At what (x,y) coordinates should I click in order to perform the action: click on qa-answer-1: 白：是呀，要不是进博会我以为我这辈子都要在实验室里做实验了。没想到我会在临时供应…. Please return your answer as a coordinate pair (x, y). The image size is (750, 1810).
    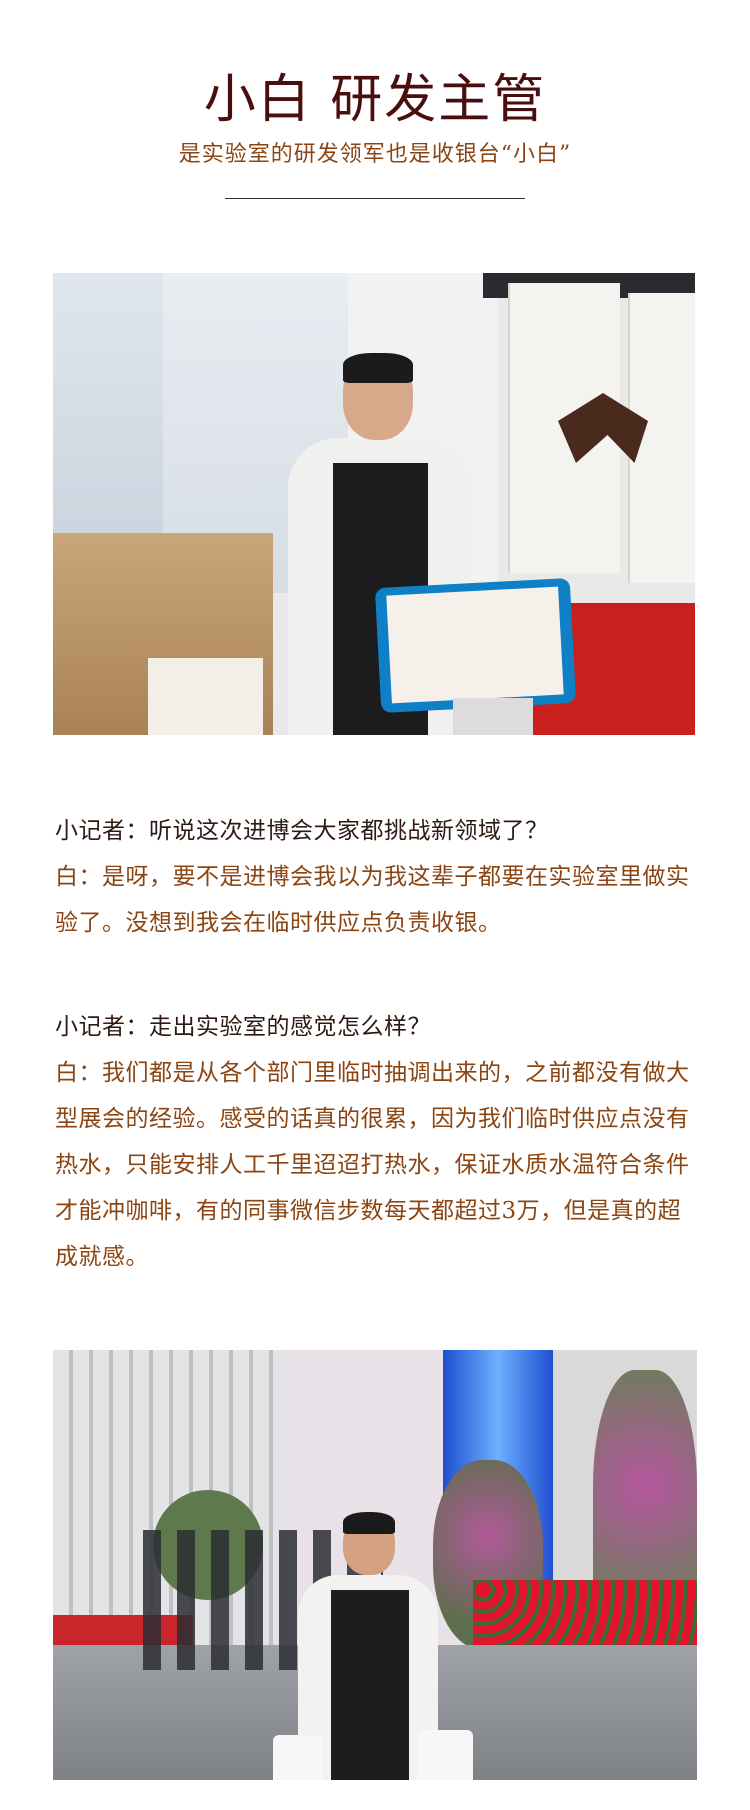
    Looking at the image, I should click on (372, 900).